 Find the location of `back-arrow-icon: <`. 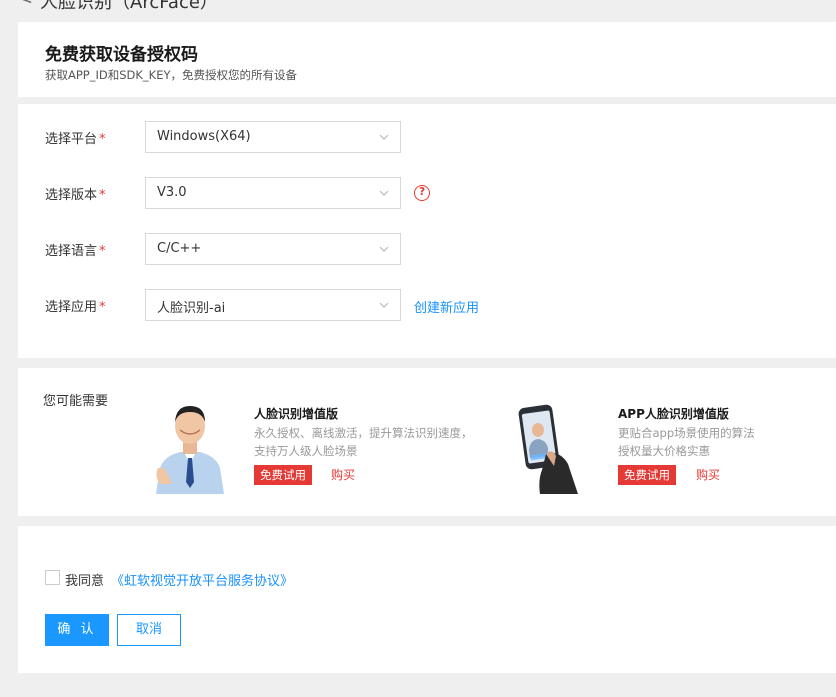

back-arrow-icon: < is located at coordinates (25, 4).